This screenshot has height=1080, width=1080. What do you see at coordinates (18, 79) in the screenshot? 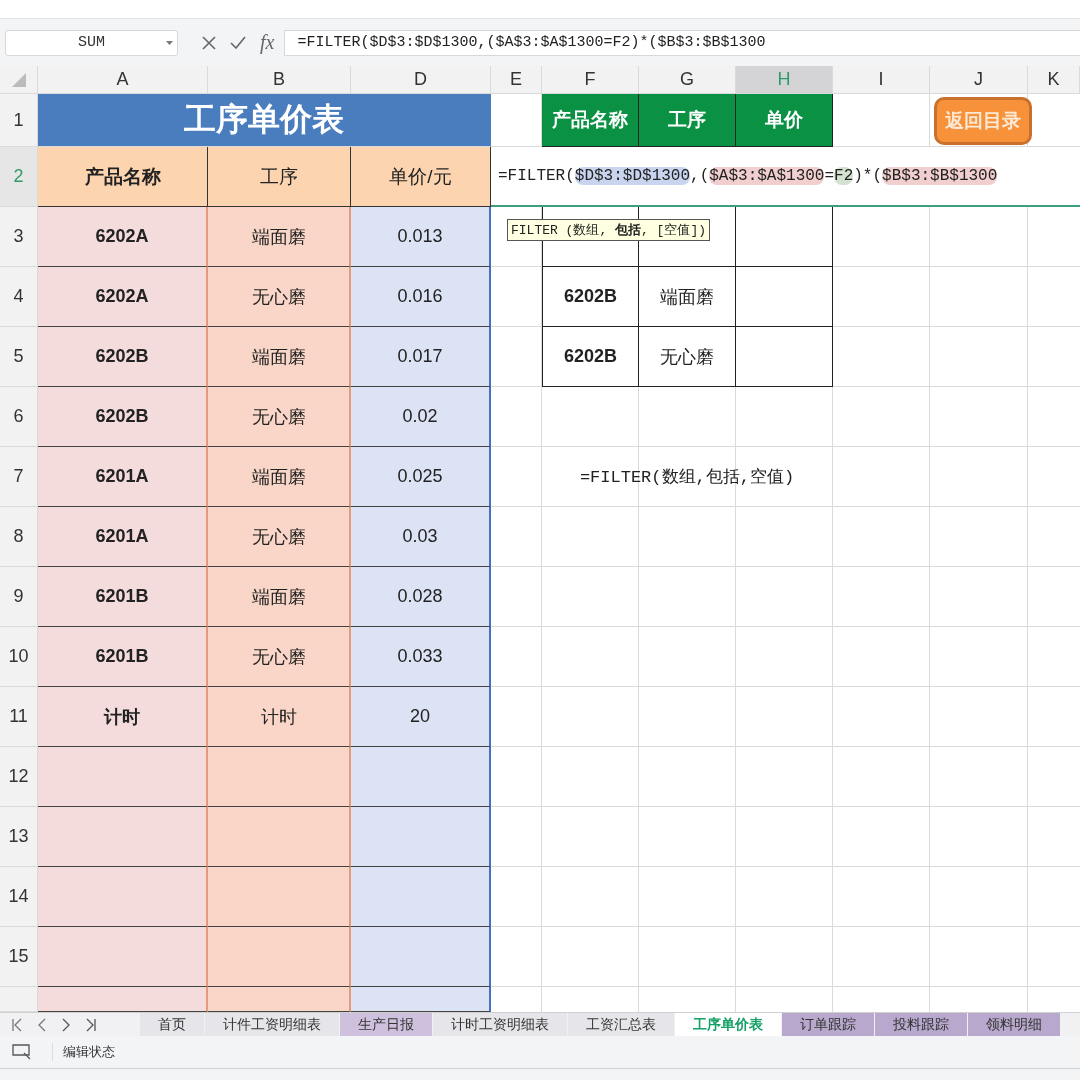
I see `corner-triangle-icon` at bounding box center [18, 79].